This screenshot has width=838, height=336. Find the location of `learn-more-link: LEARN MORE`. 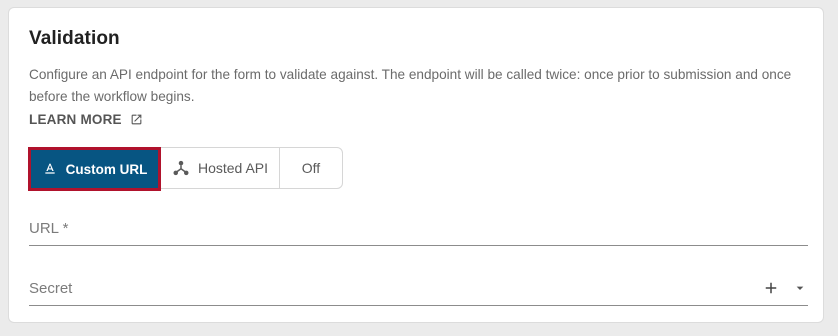

learn-more-link: LEARN MORE is located at coordinates (86, 119).